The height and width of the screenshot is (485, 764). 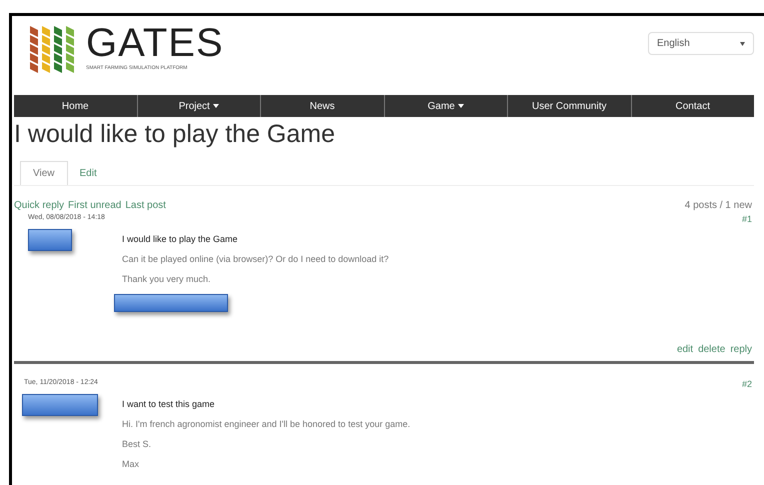 What do you see at coordinates (50, 239) in the screenshot?
I see `redaction-block` at bounding box center [50, 239].